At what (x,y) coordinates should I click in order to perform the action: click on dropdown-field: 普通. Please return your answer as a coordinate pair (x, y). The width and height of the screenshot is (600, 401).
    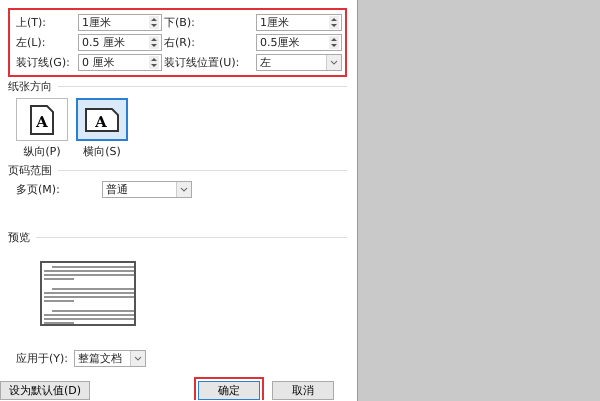
    Looking at the image, I should click on (147, 189).